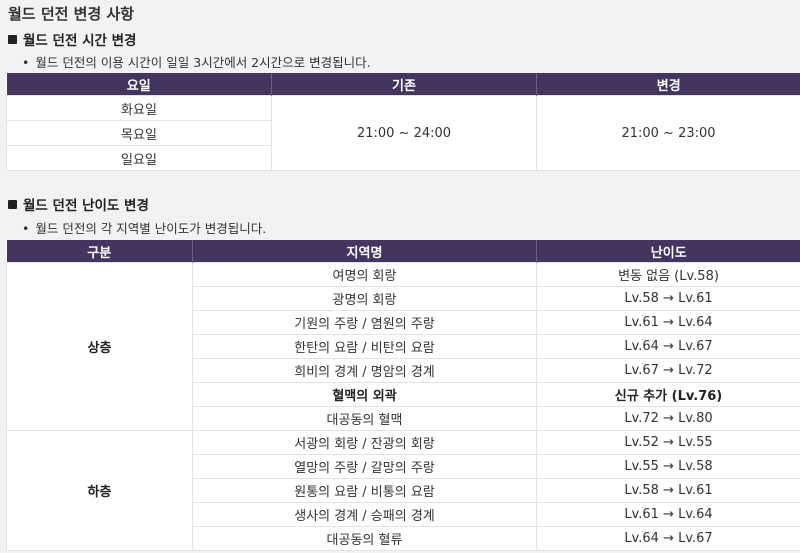 Image resolution: width=800 pixels, height=553 pixels. What do you see at coordinates (80, 41) in the screenshot?
I see `section-title-time-text: 월드 던전 시간 변경` at bounding box center [80, 41].